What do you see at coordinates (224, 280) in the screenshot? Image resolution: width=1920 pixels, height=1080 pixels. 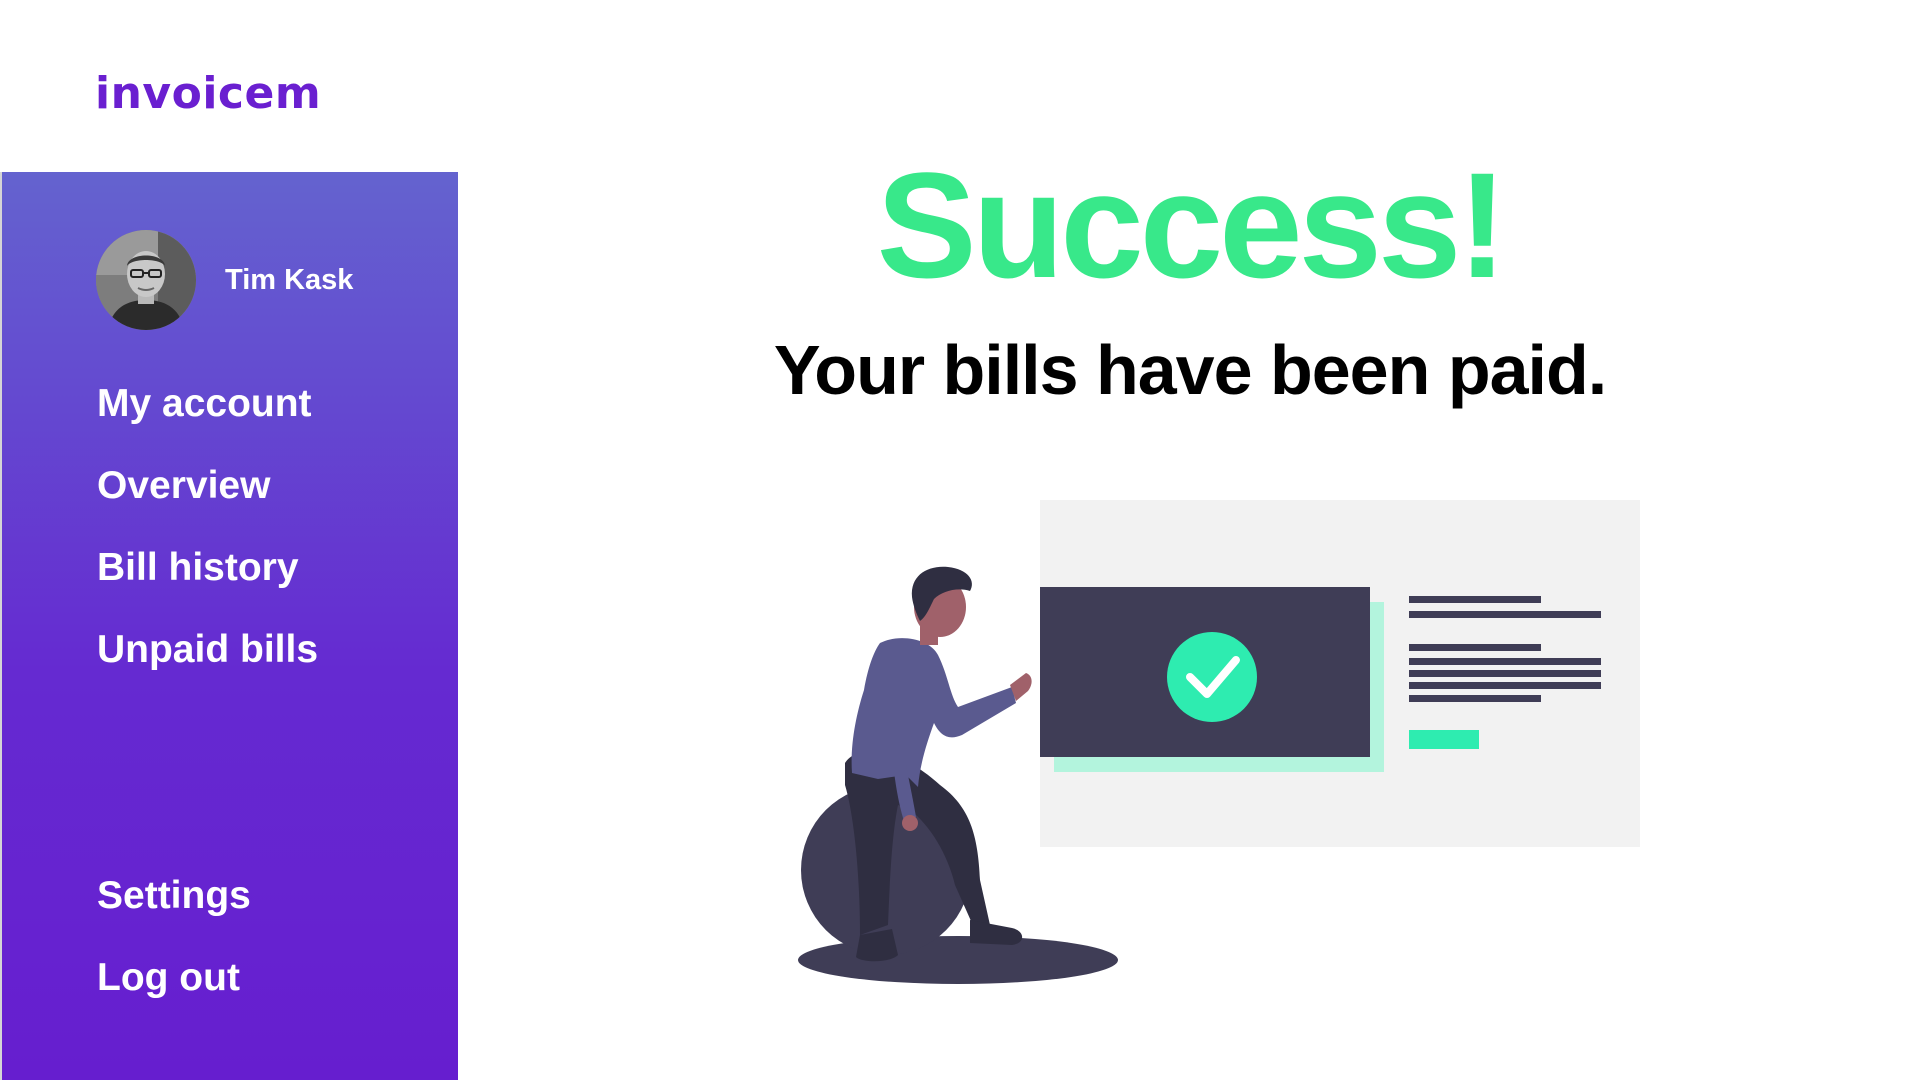 I see `user-profile: Tim Kask` at bounding box center [224, 280].